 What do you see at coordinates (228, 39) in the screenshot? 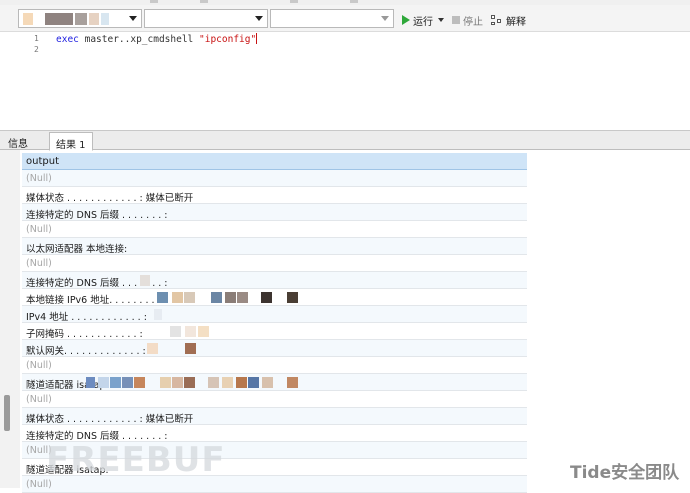
I see `code-string: "ipconfig"` at bounding box center [228, 39].